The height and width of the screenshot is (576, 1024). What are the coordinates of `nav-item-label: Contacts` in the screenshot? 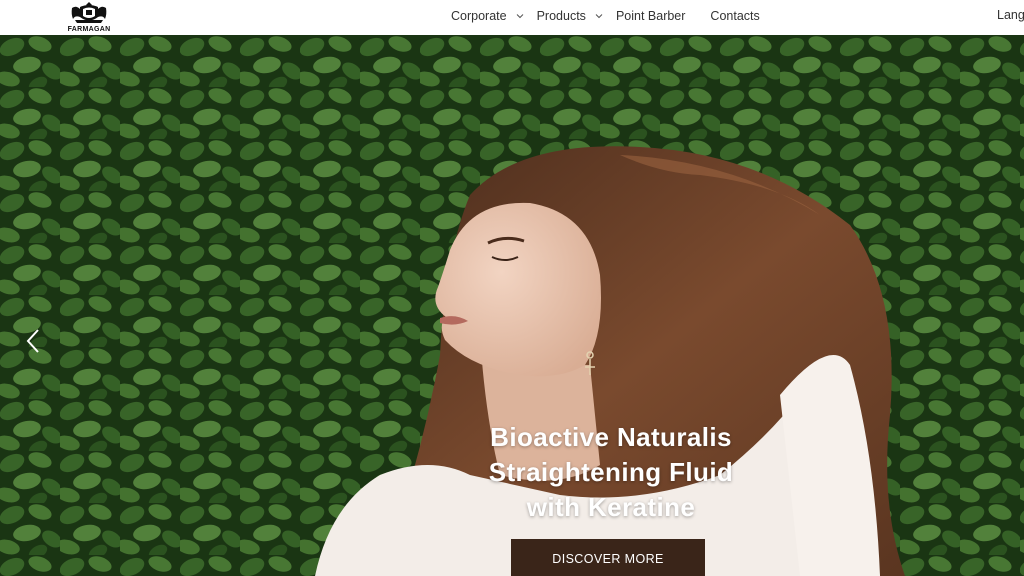 It's located at (735, 15).